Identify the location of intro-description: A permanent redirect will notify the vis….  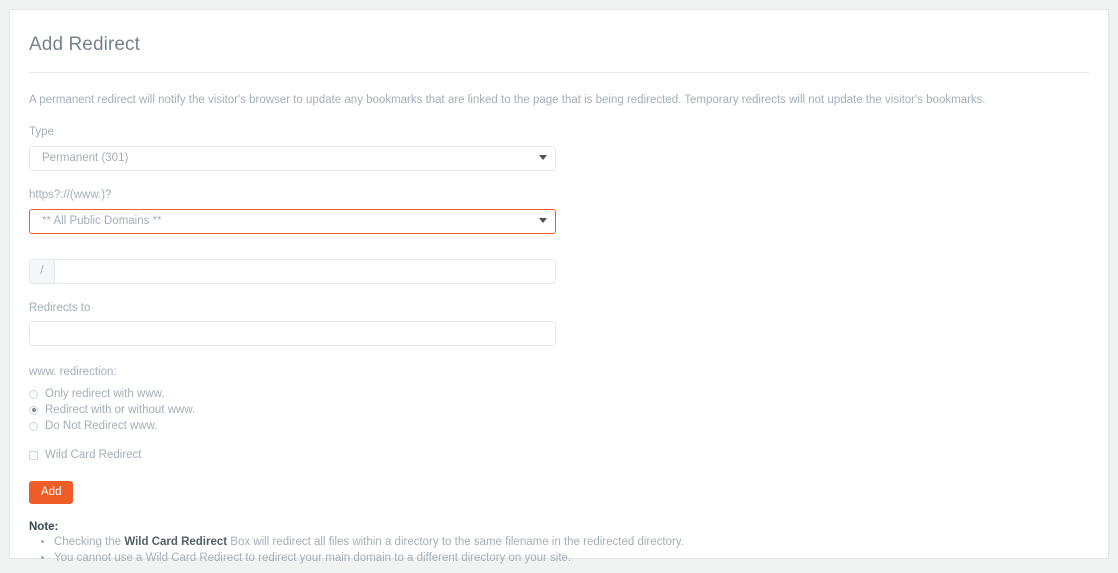
(507, 100).